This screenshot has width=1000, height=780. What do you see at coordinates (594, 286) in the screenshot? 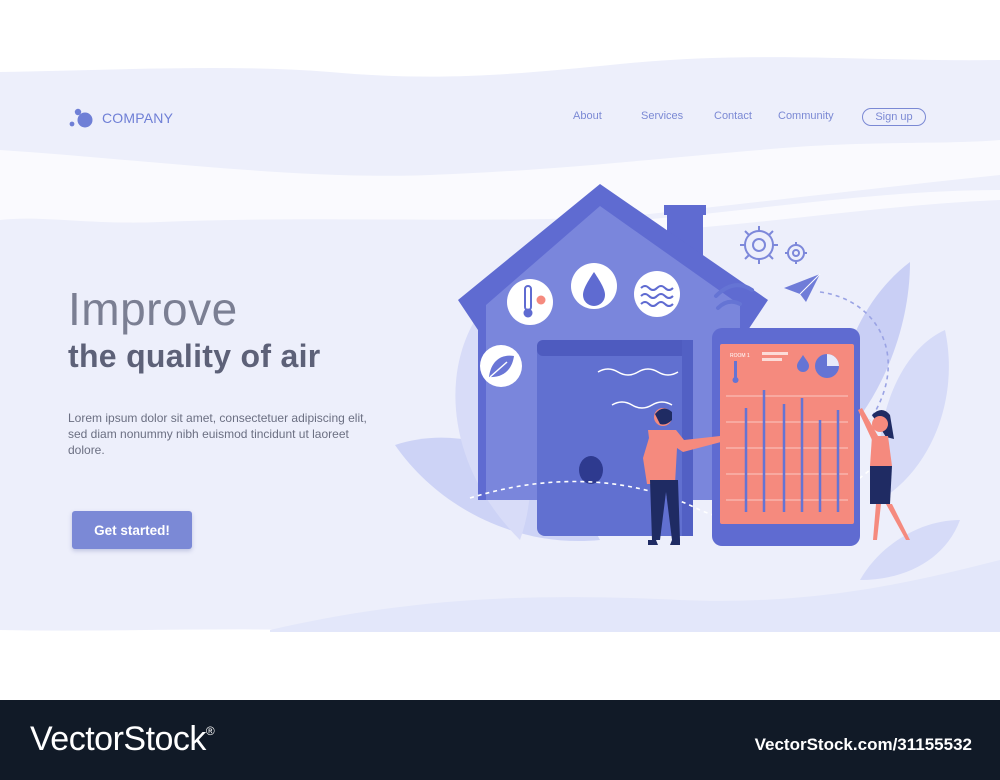
I see `water-drop-icon` at bounding box center [594, 286].